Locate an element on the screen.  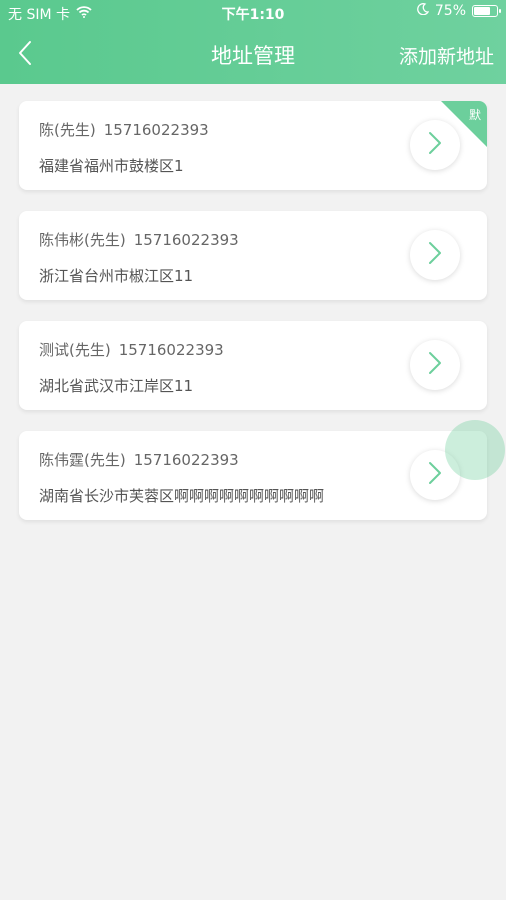
address-card: 陈伟彬(先生) 15716022393 浙江省台州市椒江区11 is located at coordinates (253, 255).